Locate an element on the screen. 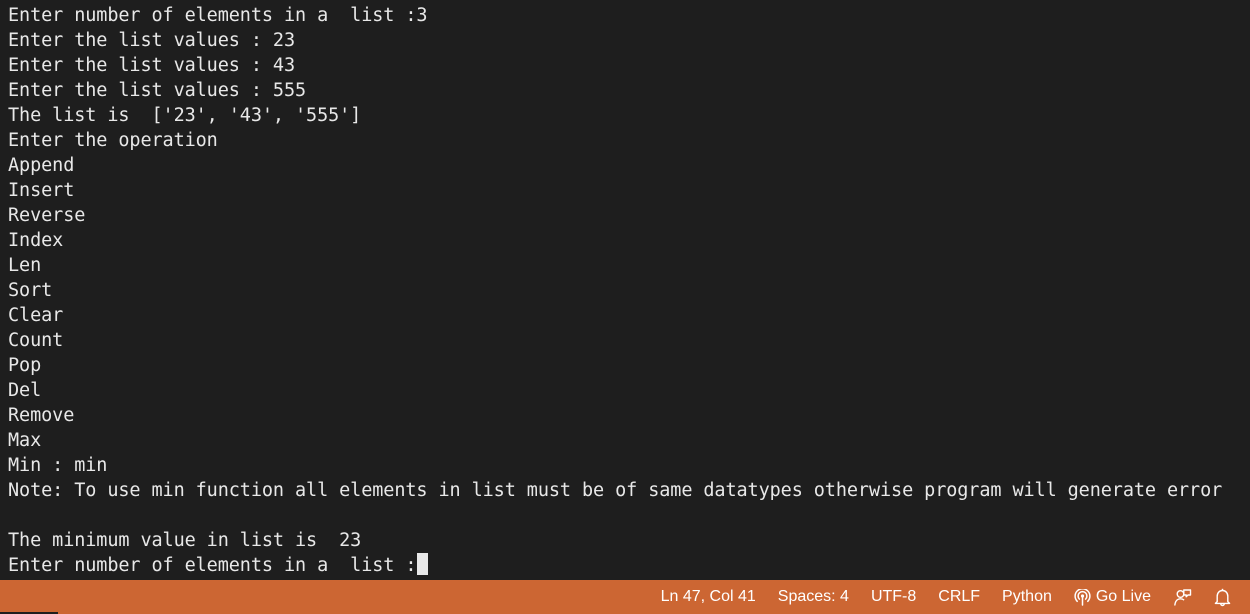 Image resolution: width=1250 pixels, height=614 pixels. terminal-line: Enter the list values : 23 is located at coordinates (151, 40).